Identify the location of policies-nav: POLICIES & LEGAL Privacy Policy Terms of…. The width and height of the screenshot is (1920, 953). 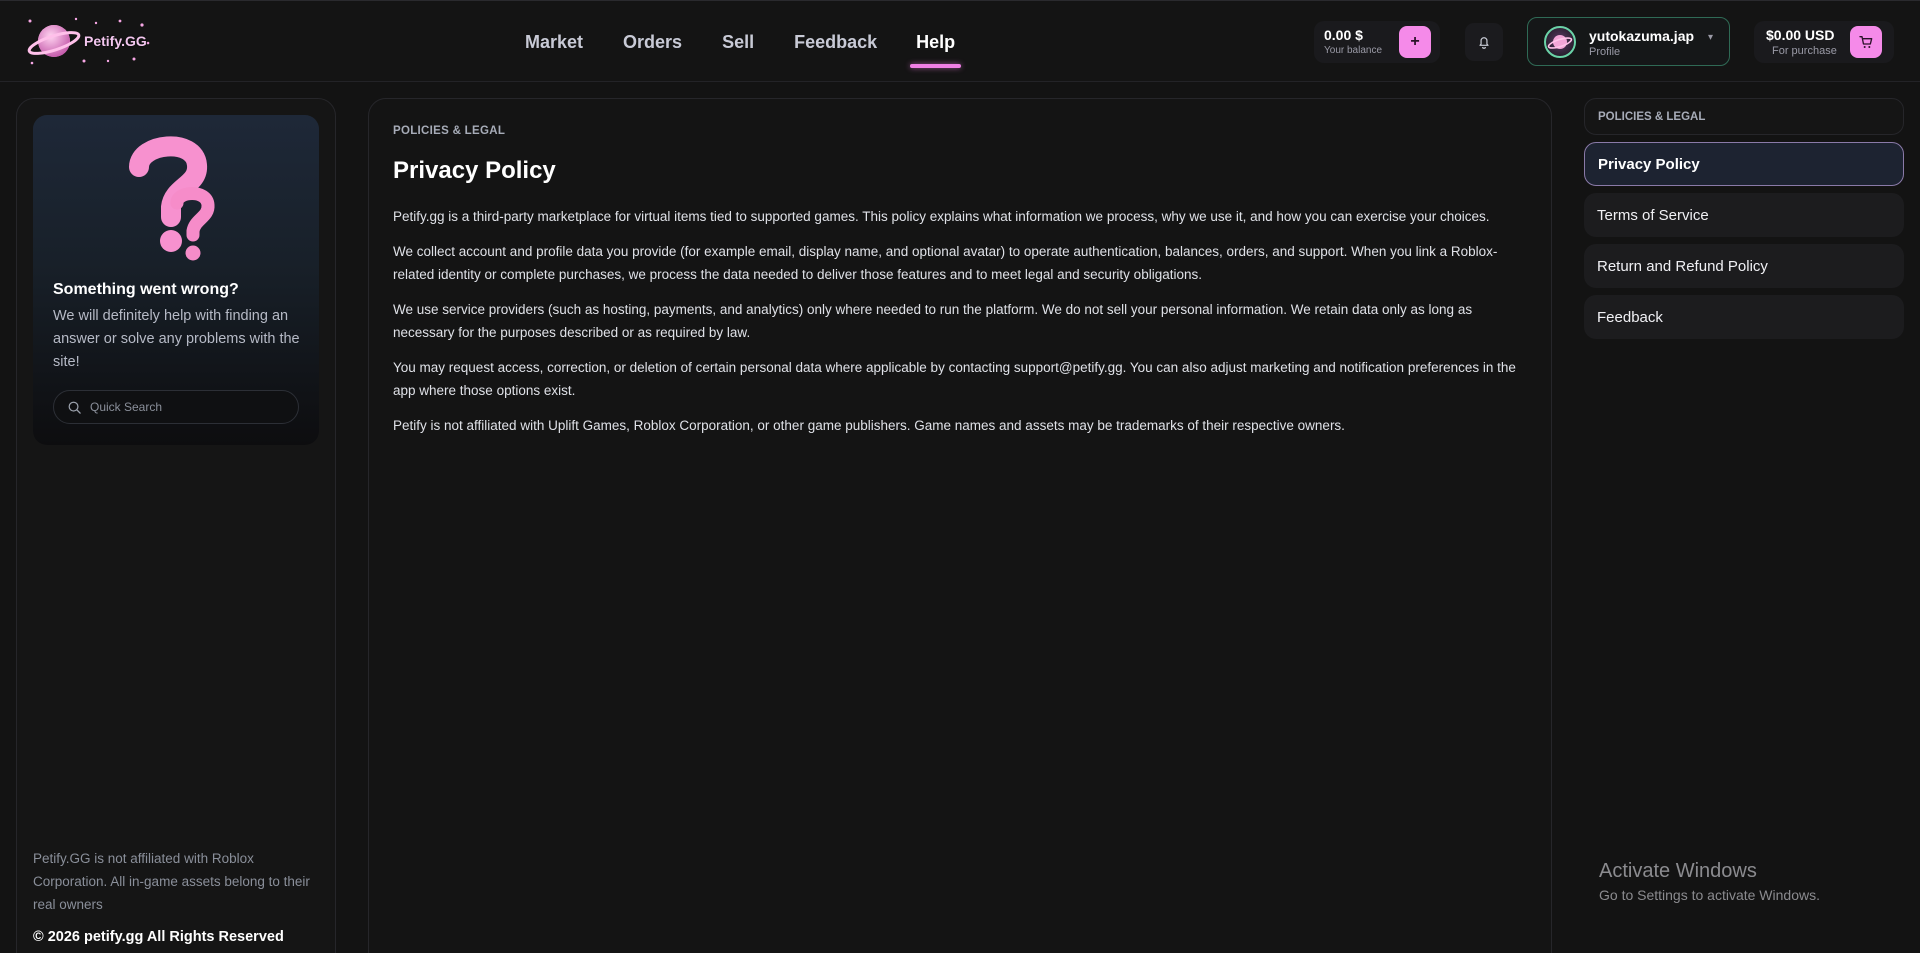
(1744, 222).